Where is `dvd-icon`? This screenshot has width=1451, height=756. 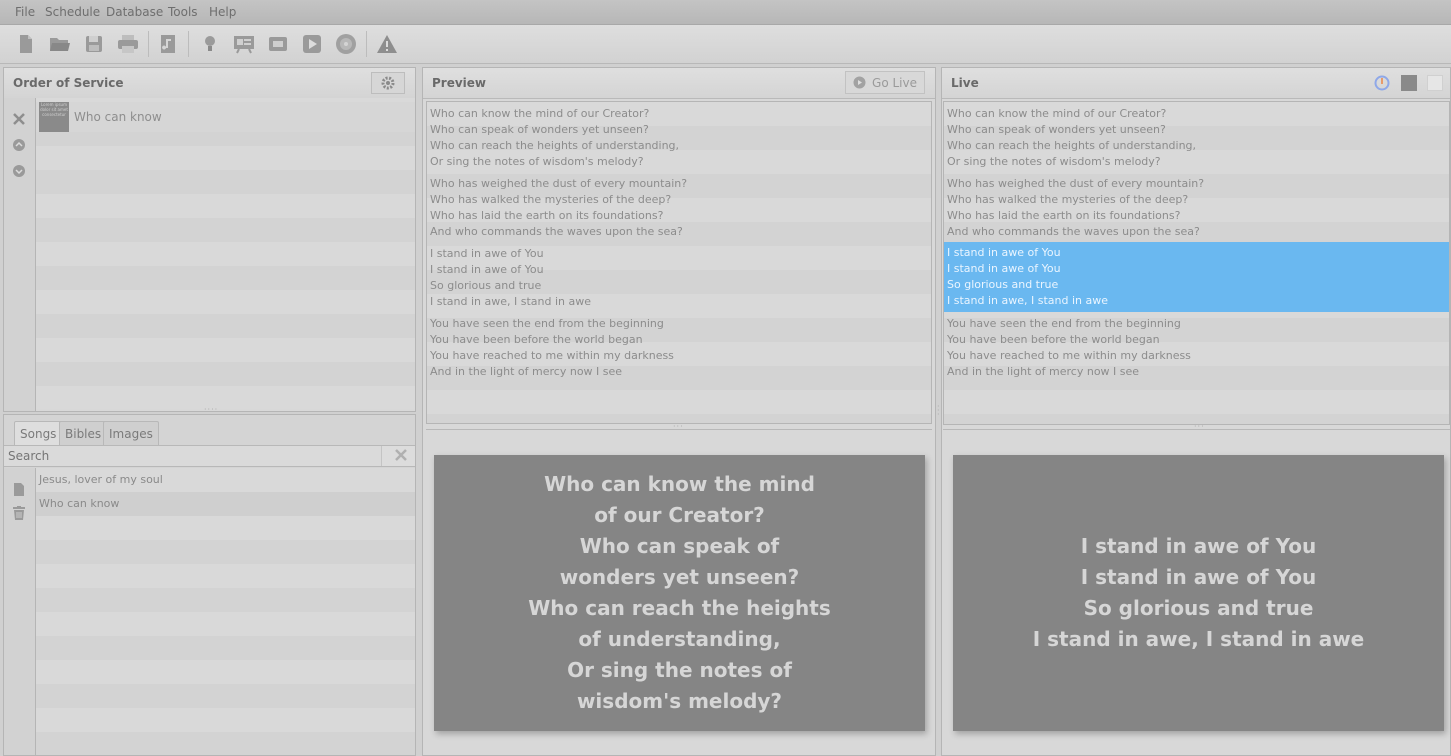
dvd-icon is located at coordinates (346, 44).